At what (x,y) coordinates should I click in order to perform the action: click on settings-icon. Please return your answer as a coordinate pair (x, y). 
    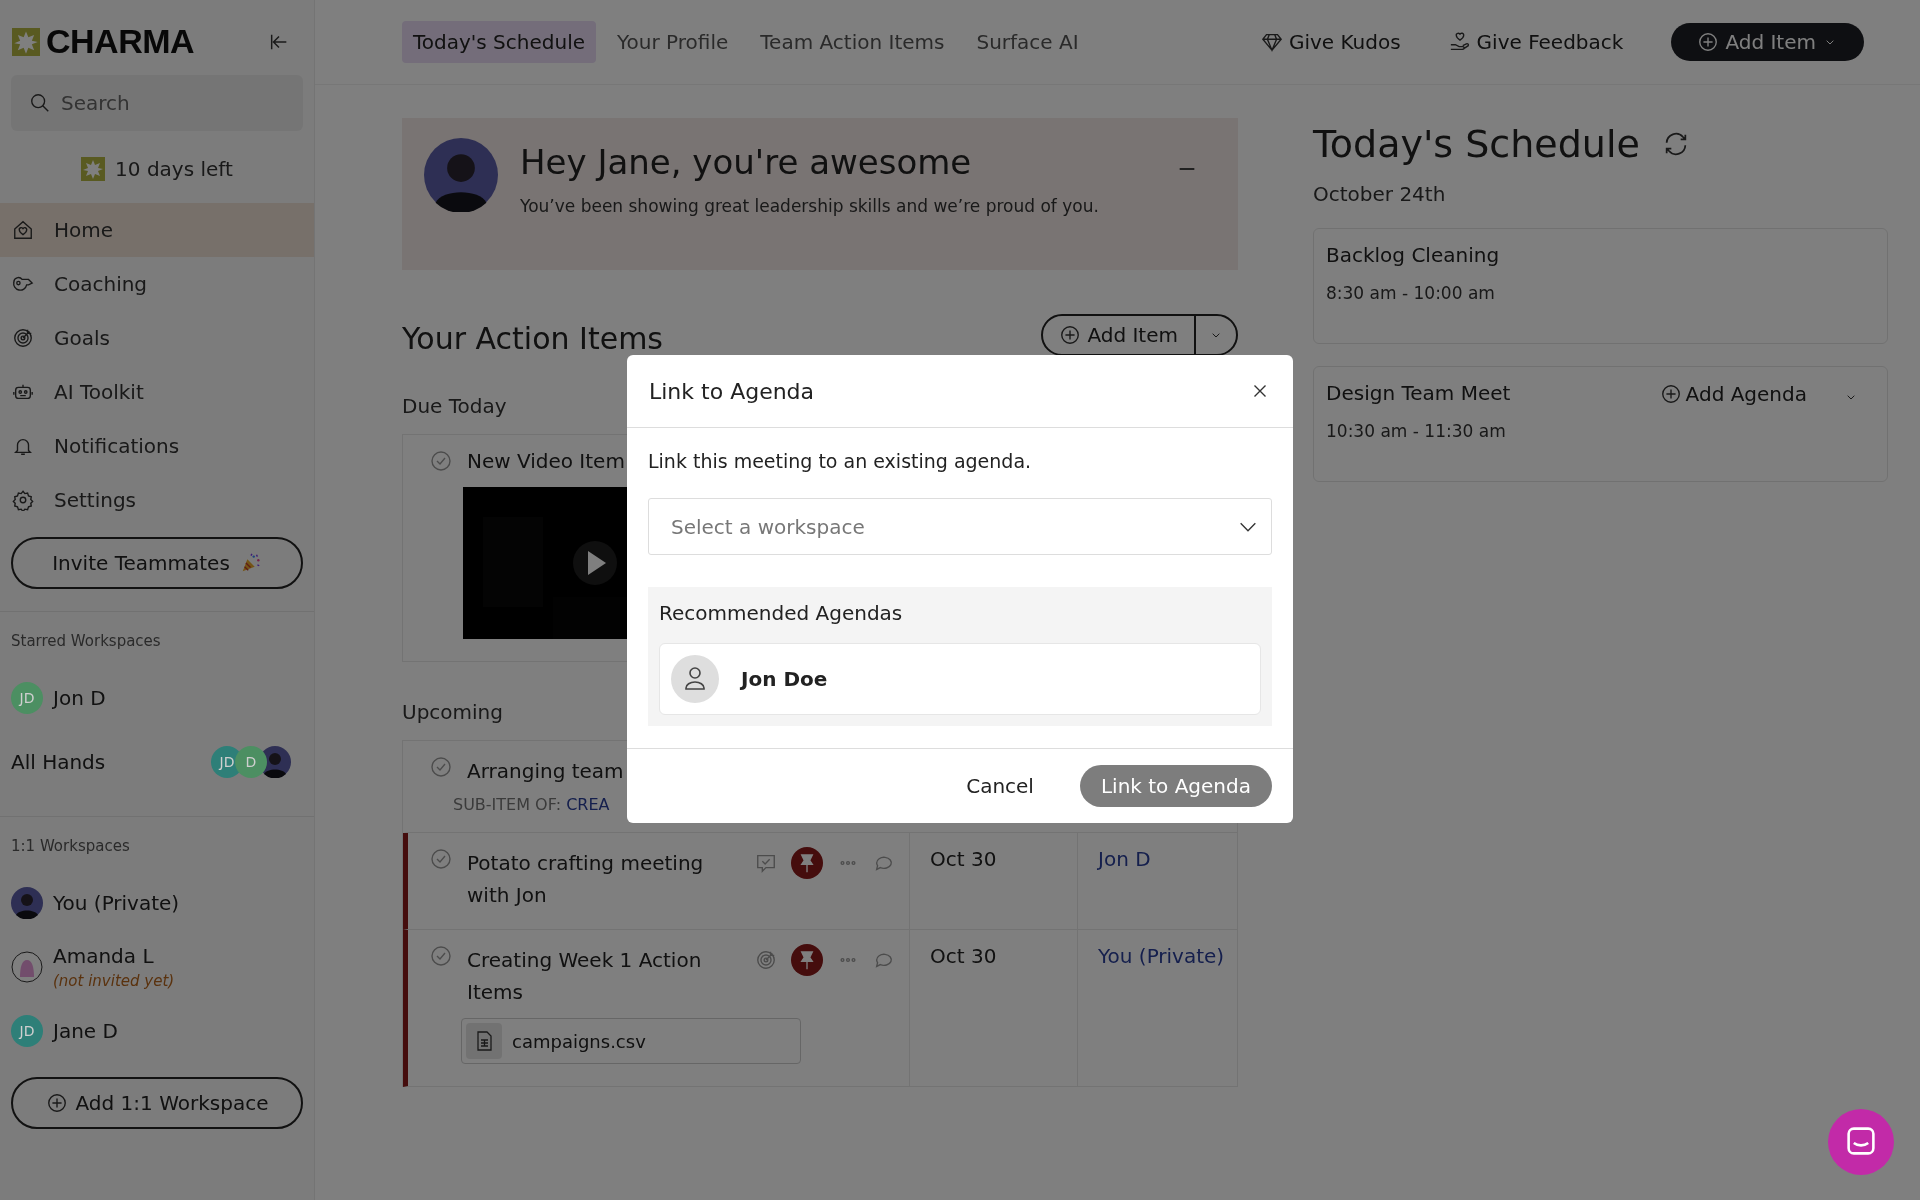
    Looking at the image, I should click on (23, 500).